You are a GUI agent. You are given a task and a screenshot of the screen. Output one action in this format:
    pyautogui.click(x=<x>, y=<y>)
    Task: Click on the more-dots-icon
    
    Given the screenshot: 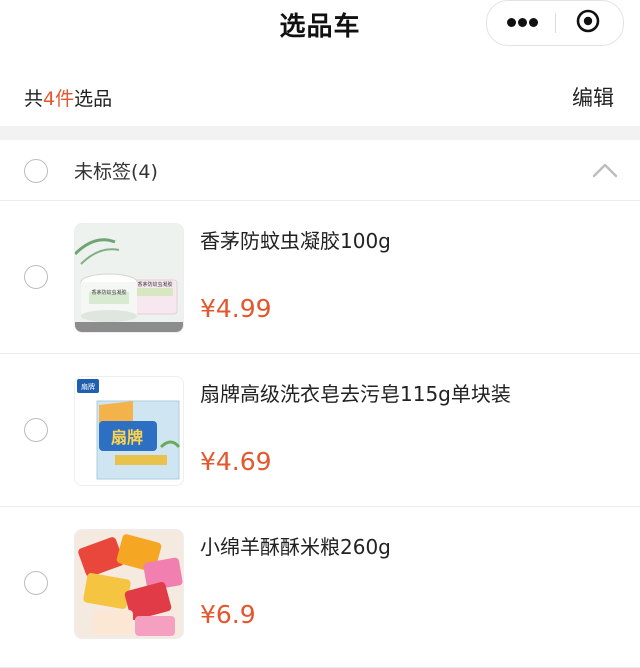 What is the action you would take?
    pyautogui.click(x=522, y=23)
    